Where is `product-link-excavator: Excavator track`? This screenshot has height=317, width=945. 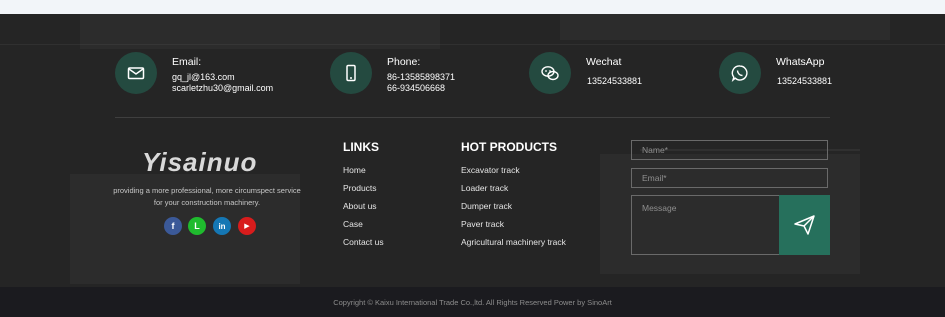
product-link-excavator: Excavator track is located at coordinates (490, 170).